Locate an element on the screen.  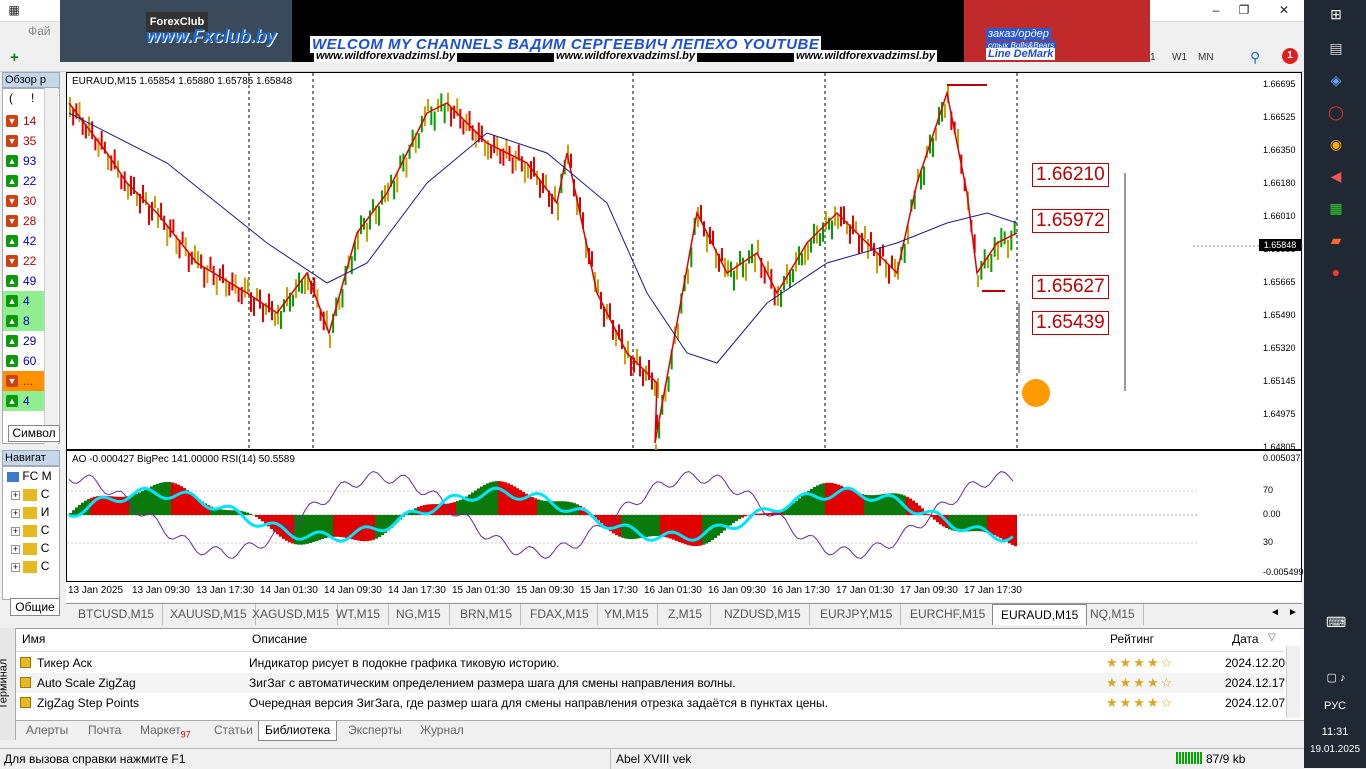
col-name: Имя is located at coordinates (33, 639).